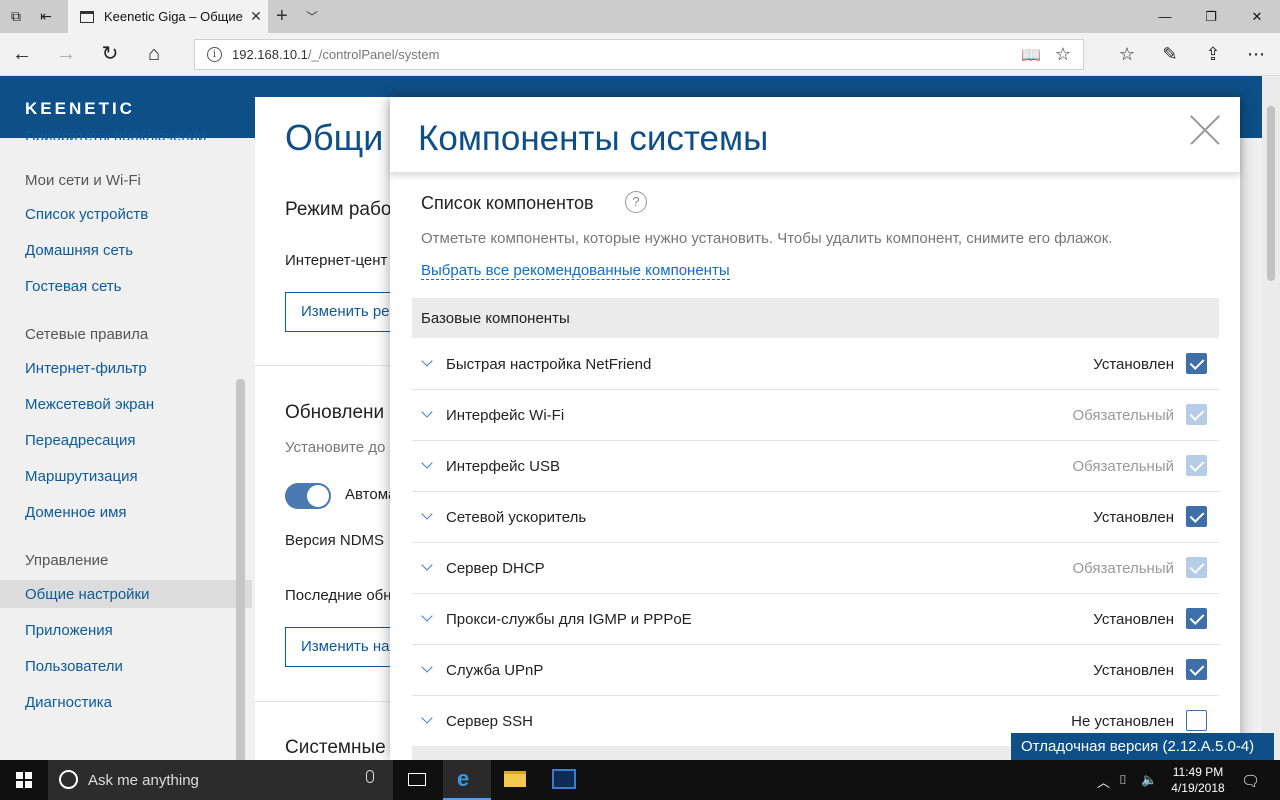 The width and height of the screenshot is (1280, 800). I want to click on back-icon: ←, so click(22, 54).